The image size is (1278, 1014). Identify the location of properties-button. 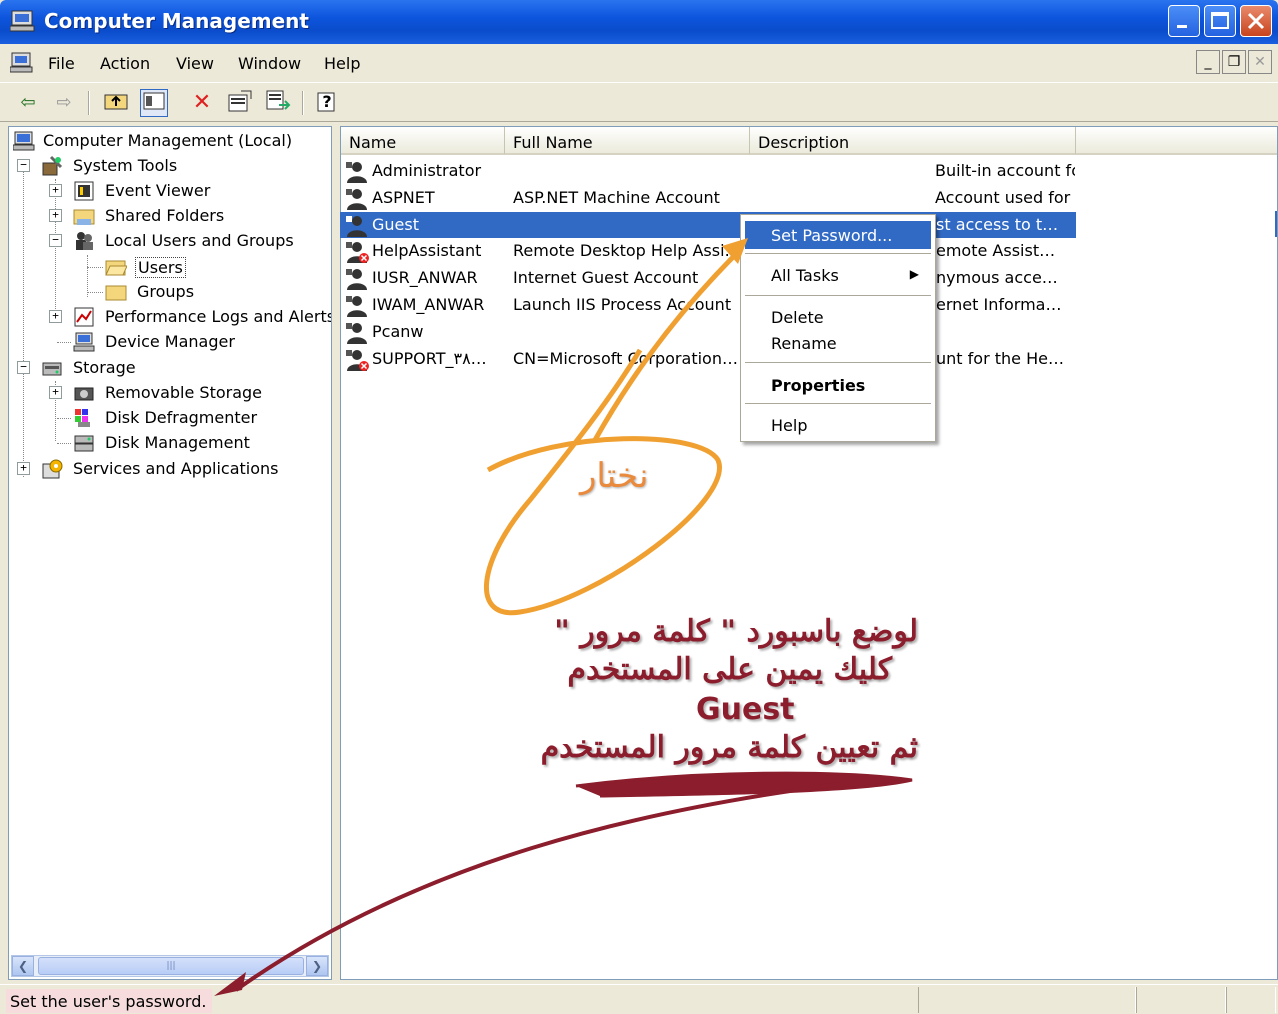
(240, 103).